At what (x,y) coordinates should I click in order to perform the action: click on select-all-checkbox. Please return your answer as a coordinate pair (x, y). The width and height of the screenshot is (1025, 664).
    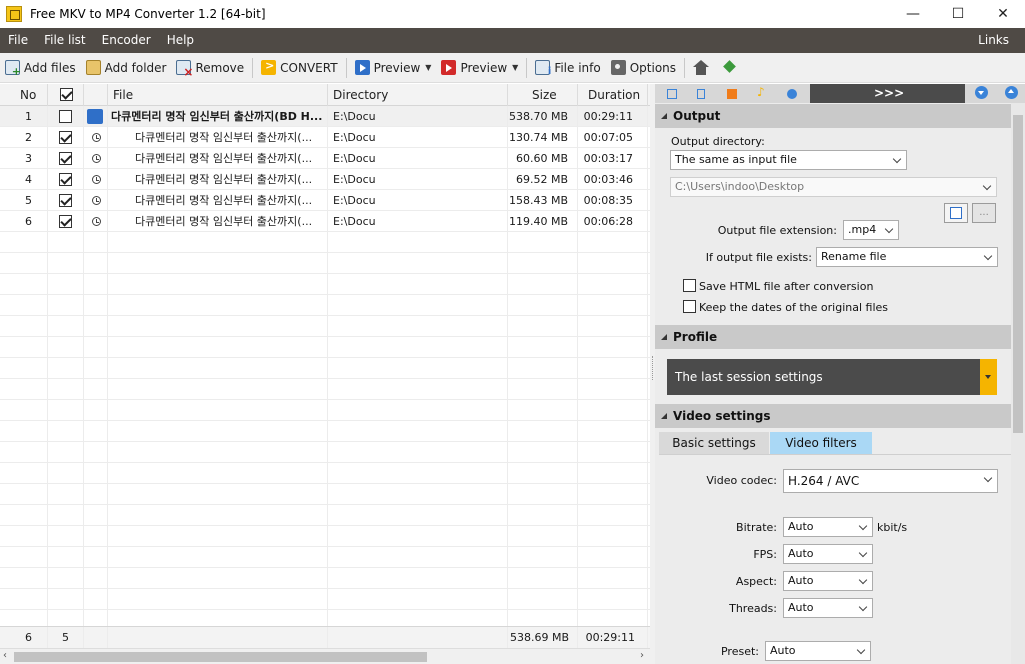
    Looking at the image, I should click on (66, 94).